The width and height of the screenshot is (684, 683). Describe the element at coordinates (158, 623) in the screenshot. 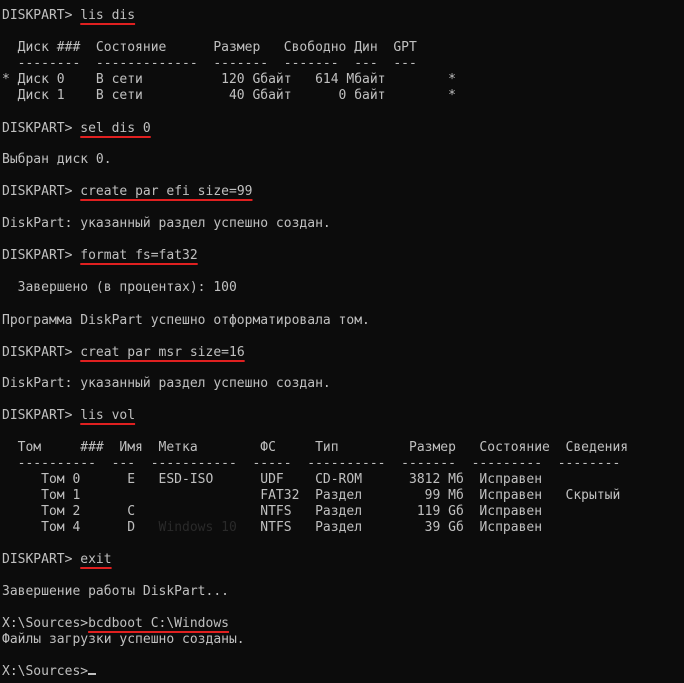

I see `command-text: bcdboot C:\Windows` at that location.